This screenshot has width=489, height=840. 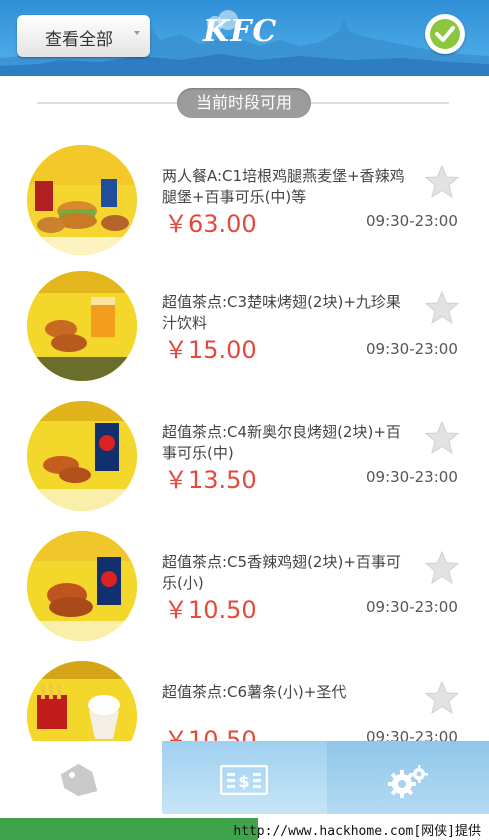 What do you see at coordinates (408, 781) in the screenshot?
I see `gear-icon` at bounding box center [408, 781].